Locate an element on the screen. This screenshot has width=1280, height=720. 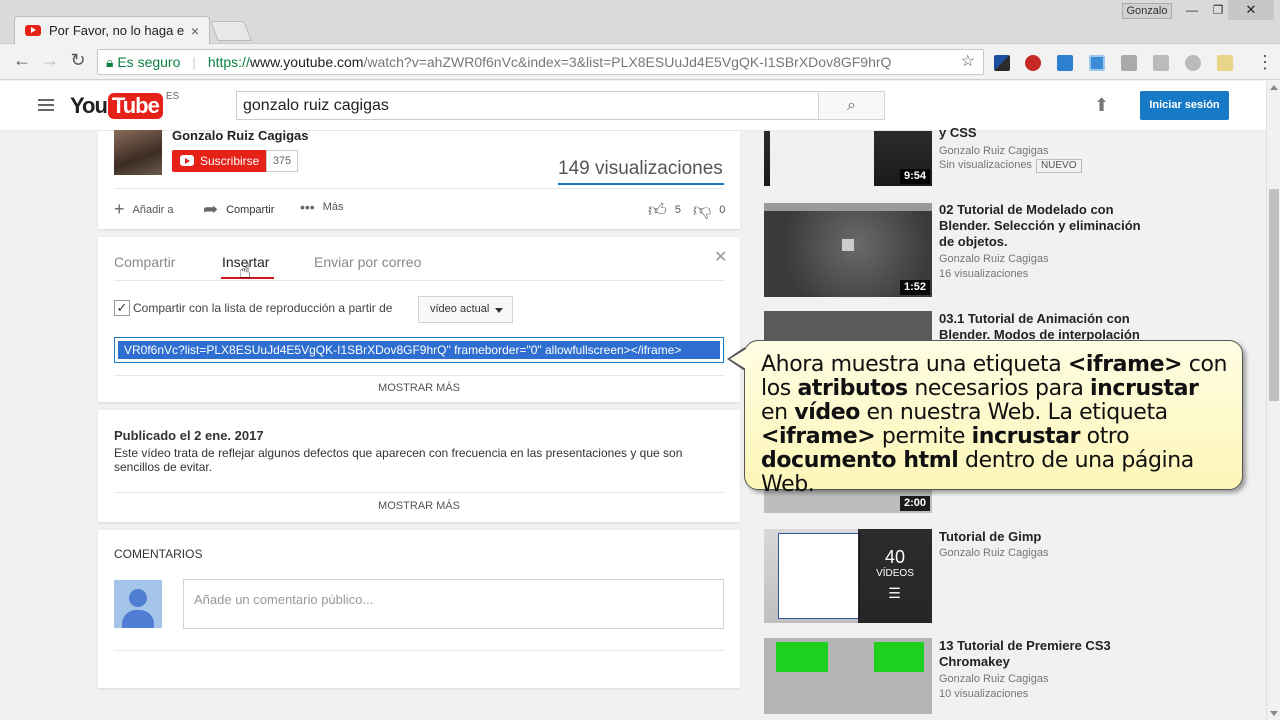
dislike-button: 👎︎ 0 is located at coordinates (709, 210).